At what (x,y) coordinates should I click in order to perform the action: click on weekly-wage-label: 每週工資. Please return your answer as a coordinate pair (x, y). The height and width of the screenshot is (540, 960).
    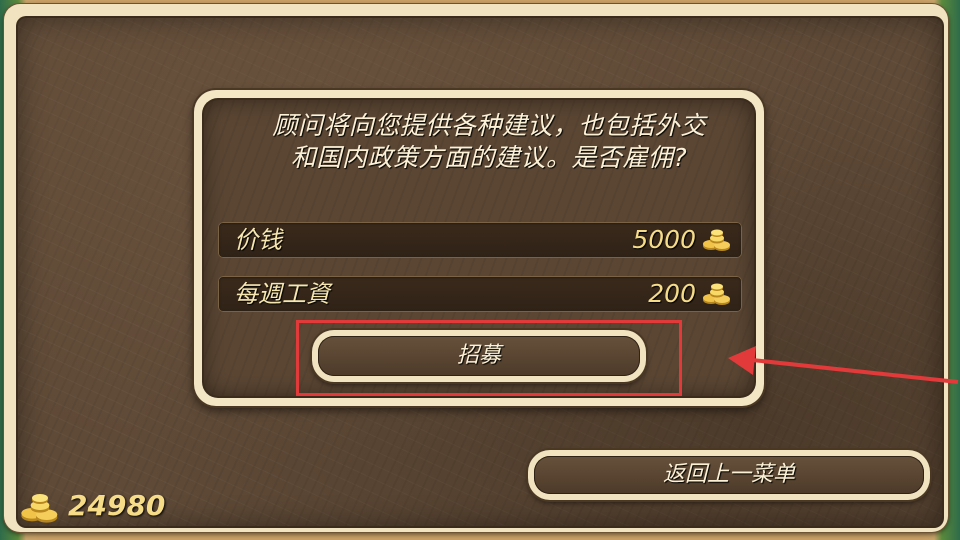
    Looking at the image, I should click on (282, 294).